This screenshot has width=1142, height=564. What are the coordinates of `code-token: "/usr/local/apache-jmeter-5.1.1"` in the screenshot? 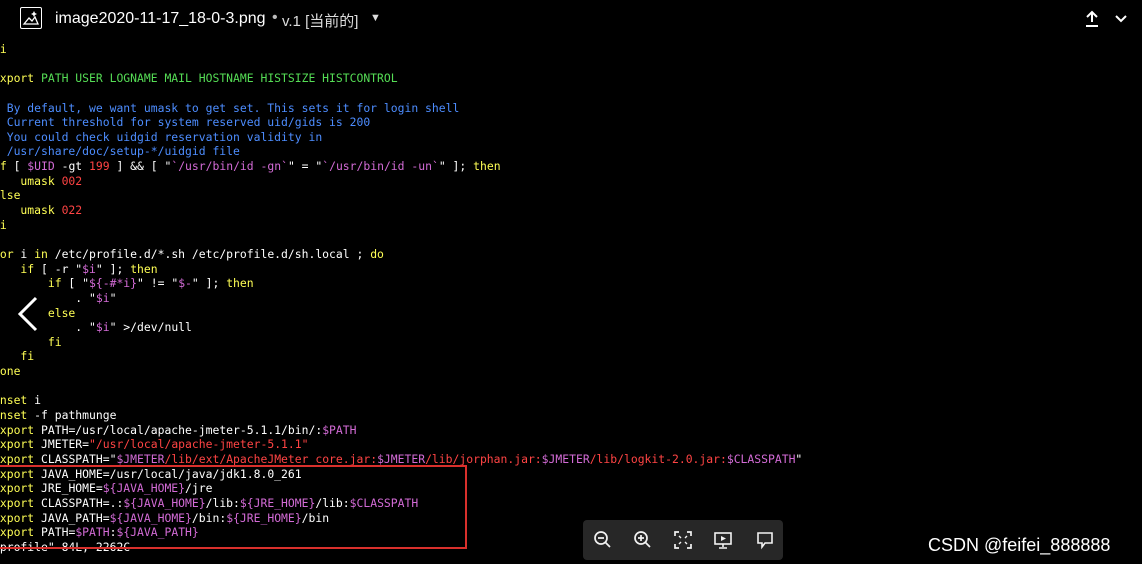 It's located at (199, 444).